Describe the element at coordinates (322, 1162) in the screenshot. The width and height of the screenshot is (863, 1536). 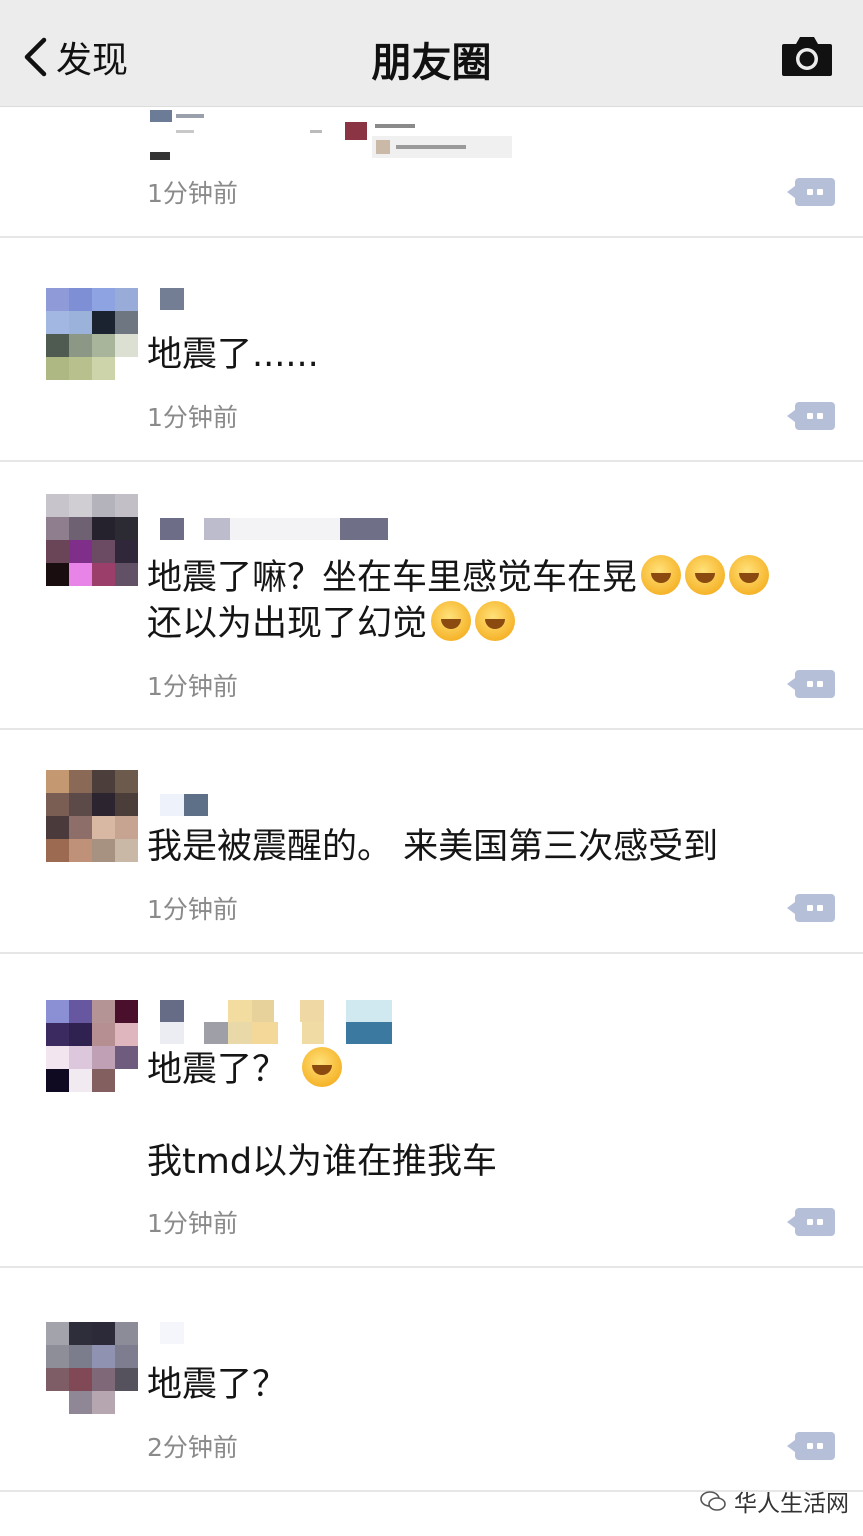
I see `post-text-line: 我tmd以为谁在推我车` at that location.